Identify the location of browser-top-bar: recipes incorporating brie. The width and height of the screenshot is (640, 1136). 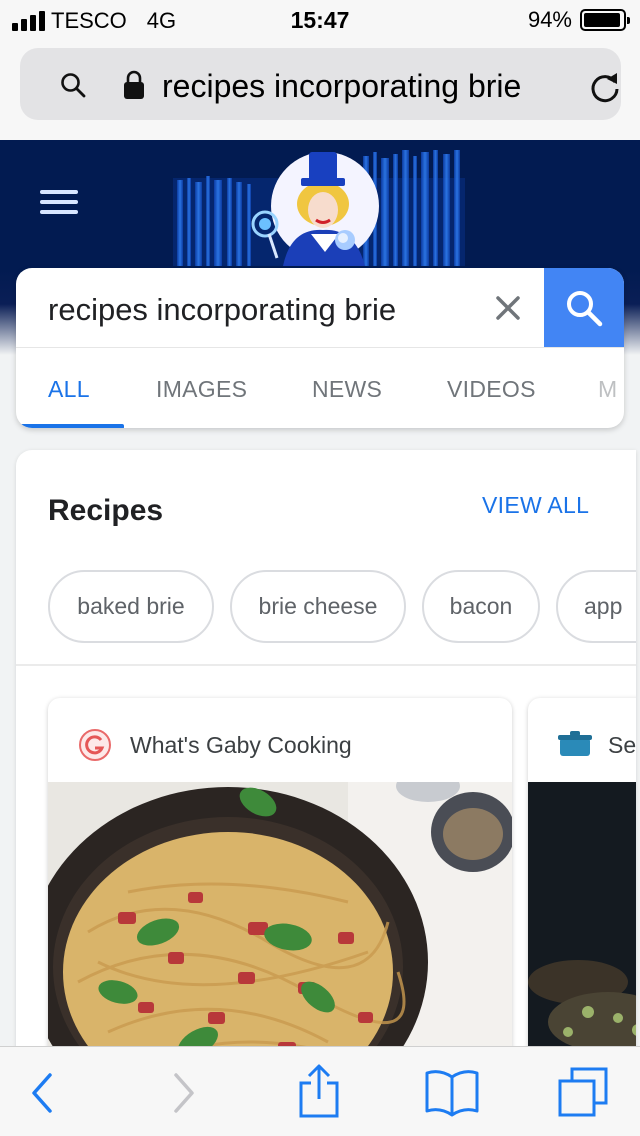
(320, 90).